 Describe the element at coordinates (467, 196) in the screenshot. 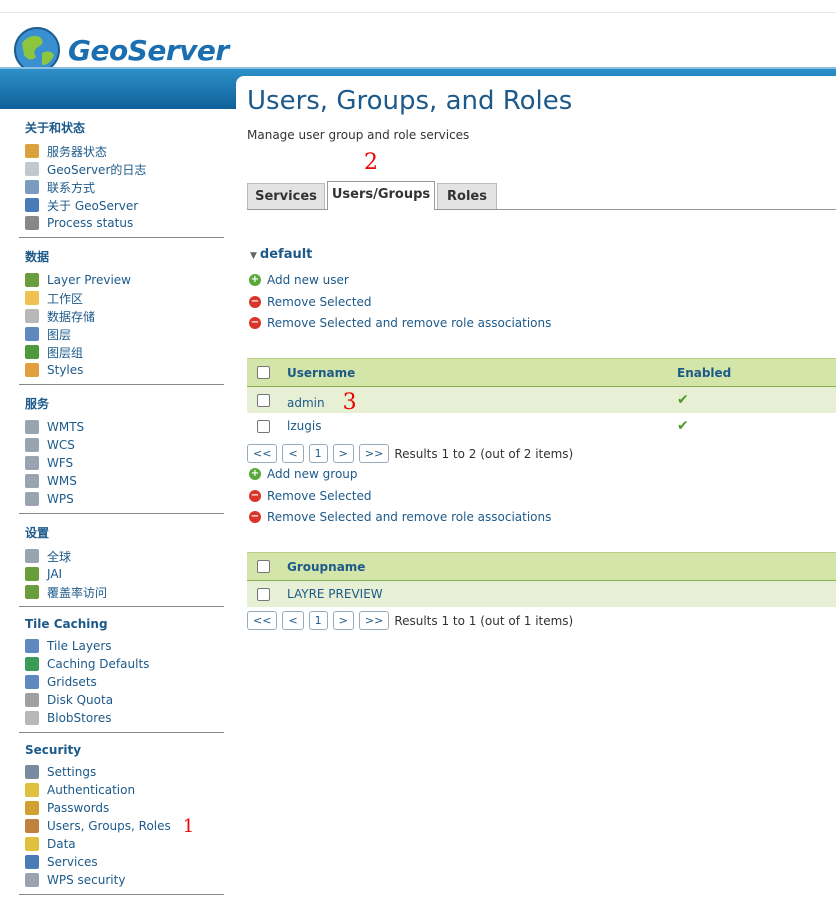

I see `tab-roles: Roles` at that location.